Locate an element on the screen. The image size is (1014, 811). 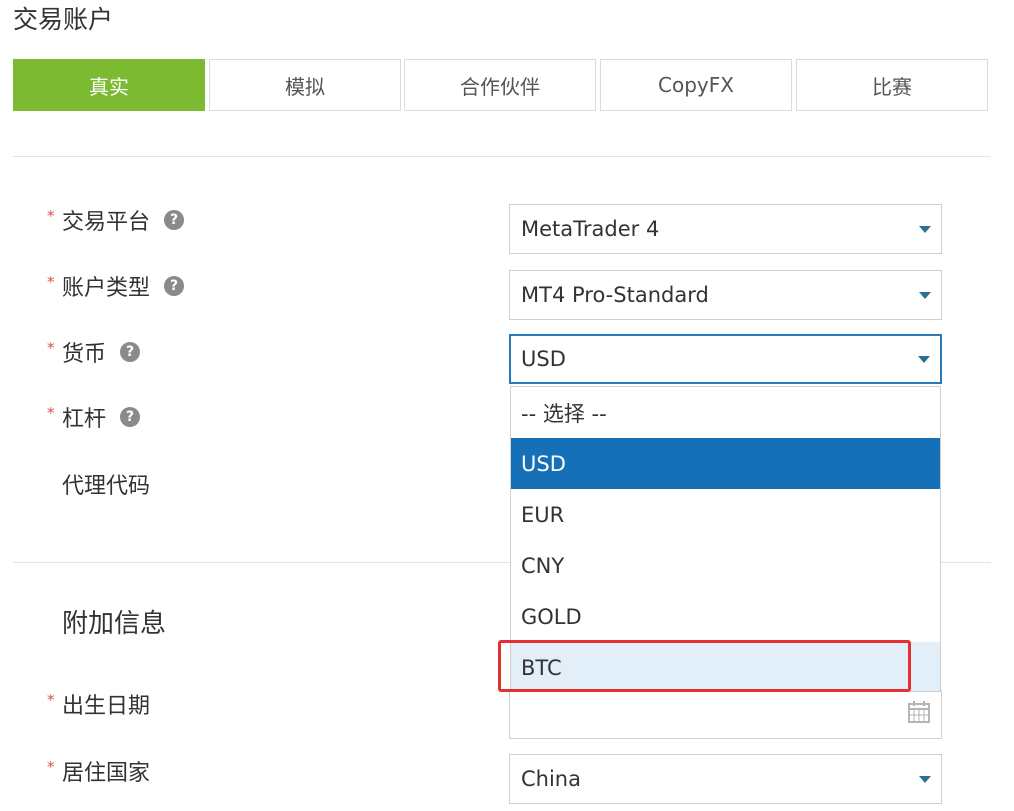
highlight-annotation is located at coordinates (704, 666).